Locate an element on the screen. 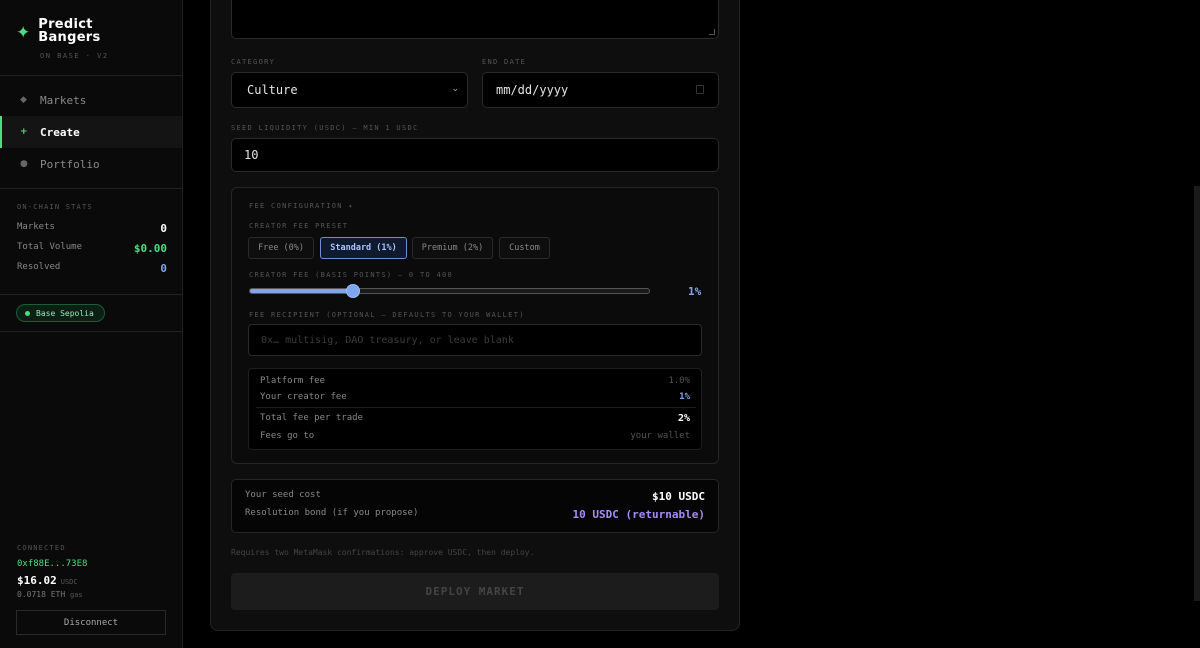 This screenshot has width=1200, height=648. end-date-input: mm/dd/yyyy is located at coordinates (600, 90).